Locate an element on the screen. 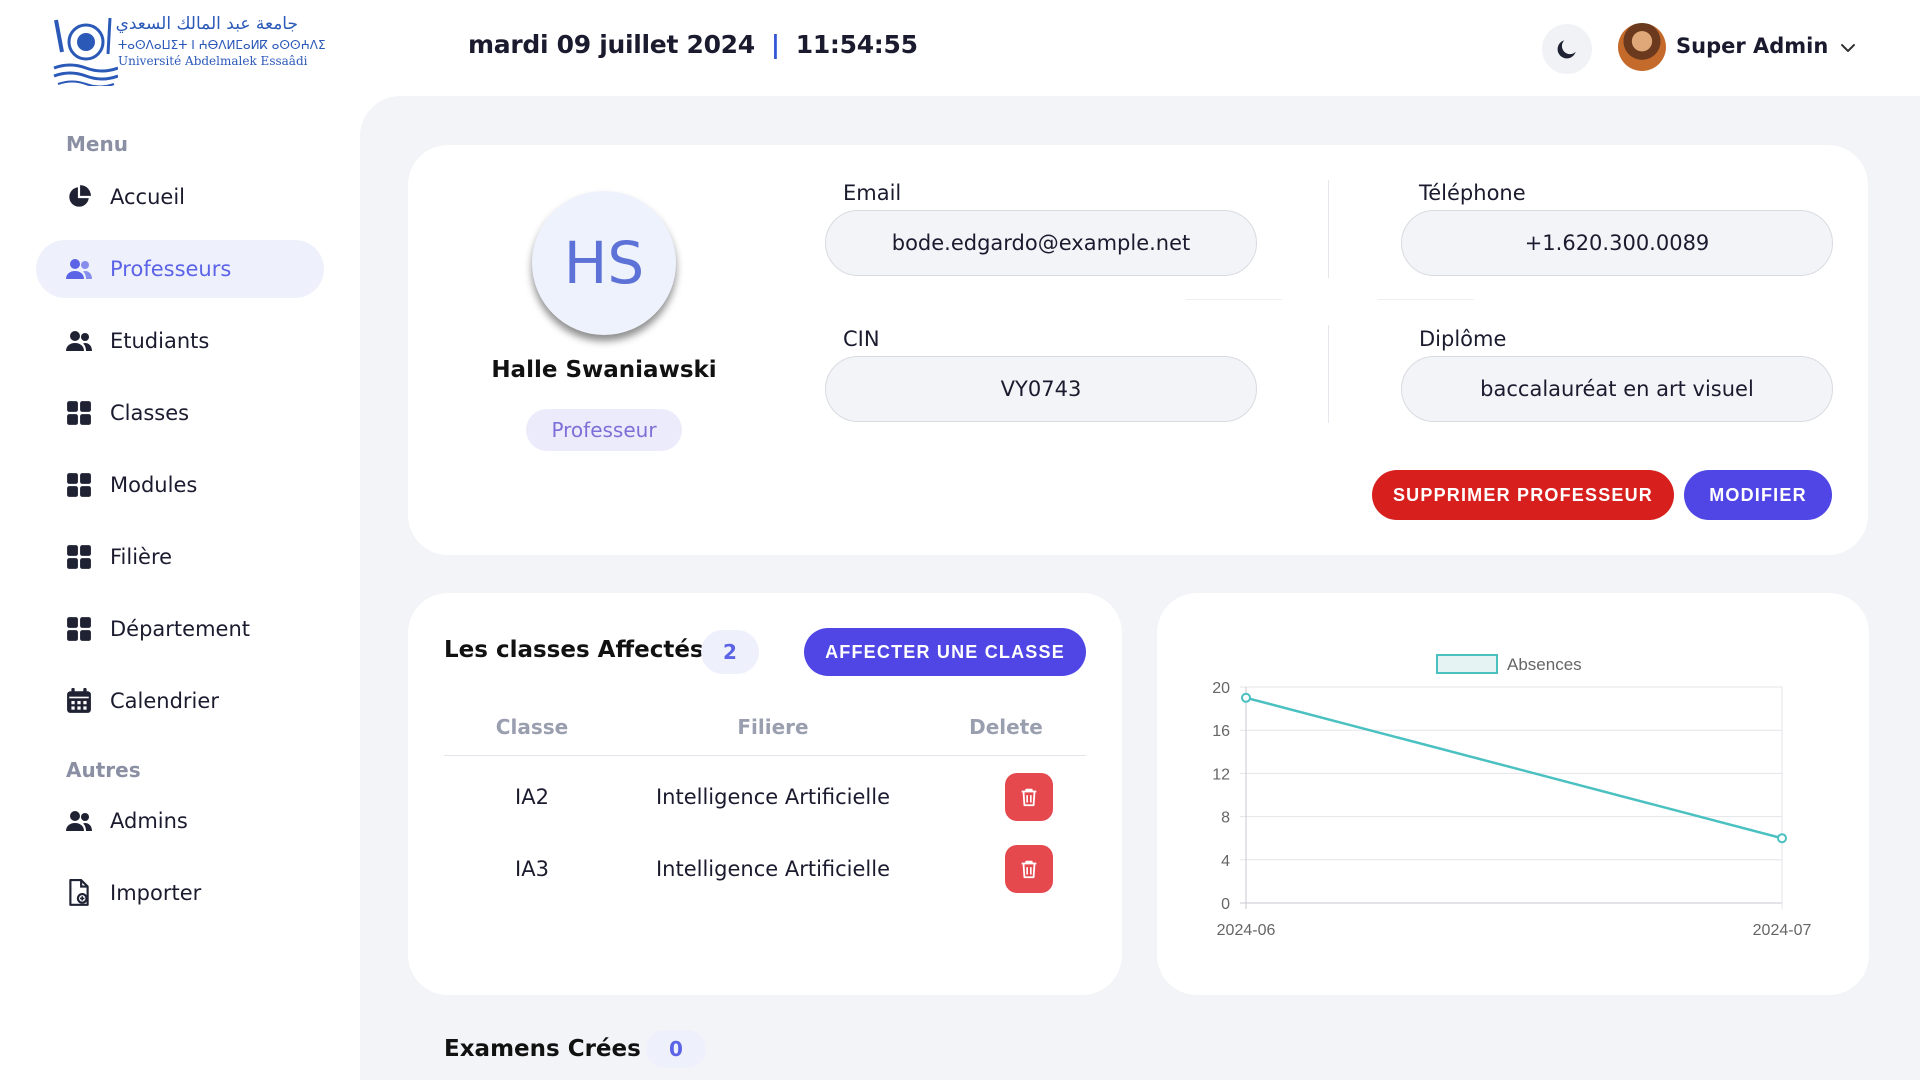 This screenshot has height=1080, width=1920. current-time: 11:54:55 is located at coordinates (856, 44).